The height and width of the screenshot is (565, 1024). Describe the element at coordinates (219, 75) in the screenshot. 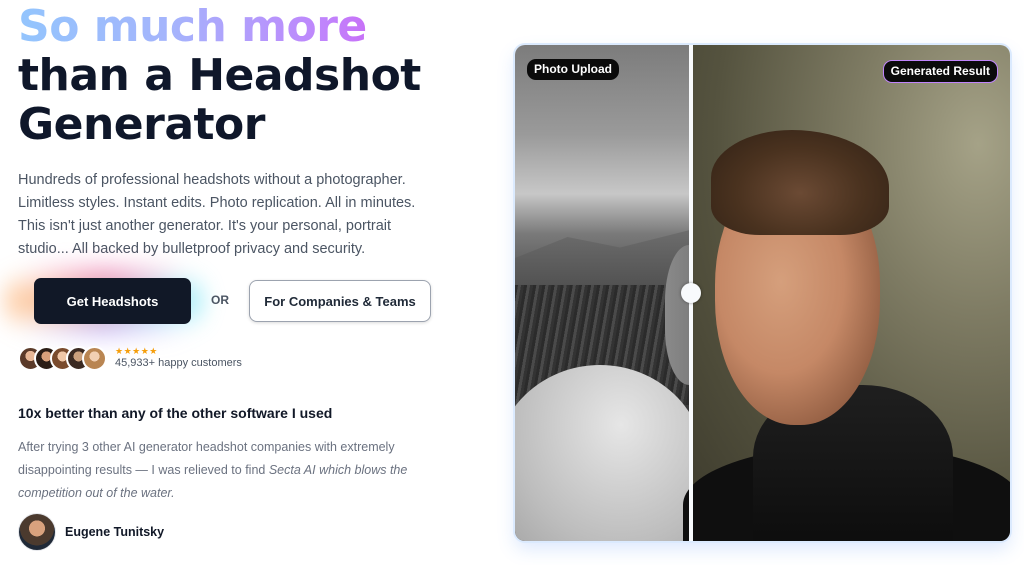

I see `hero-title-line2: than a Headshot` at that location.